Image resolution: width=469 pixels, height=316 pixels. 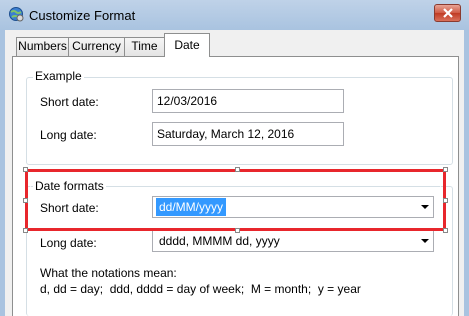 What do you see at coordinates (187, 45) in the screenshot?
I see `tab-date: Date` at bounding box center [187, 45].